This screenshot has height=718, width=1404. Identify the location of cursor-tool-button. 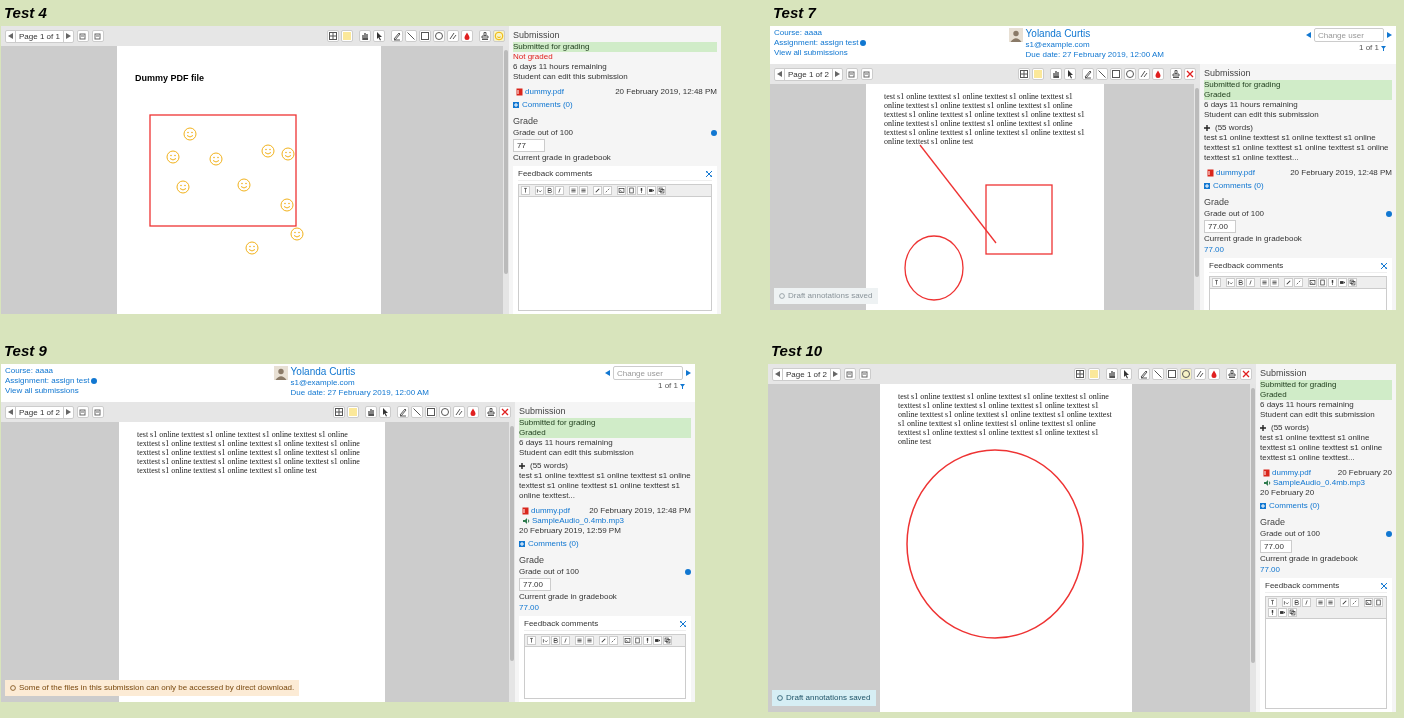
(1126, 374).